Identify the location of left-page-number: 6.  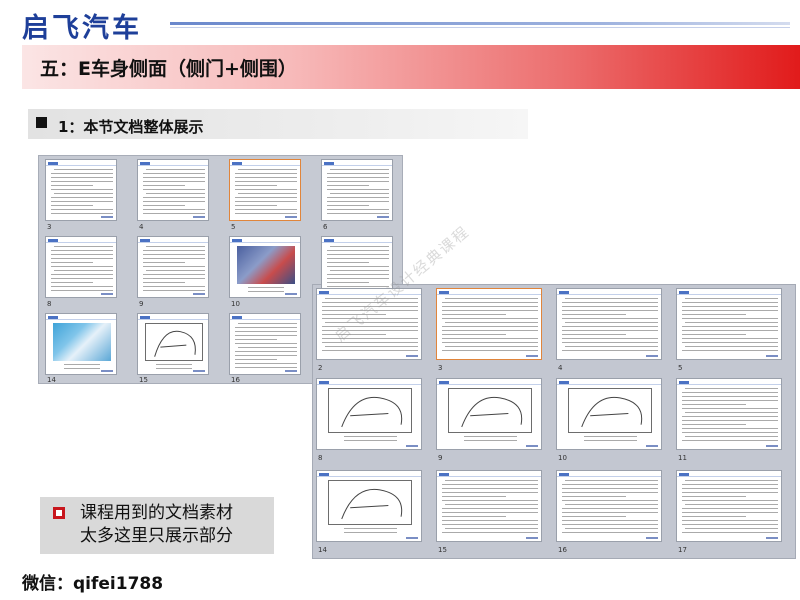
(325, 227).